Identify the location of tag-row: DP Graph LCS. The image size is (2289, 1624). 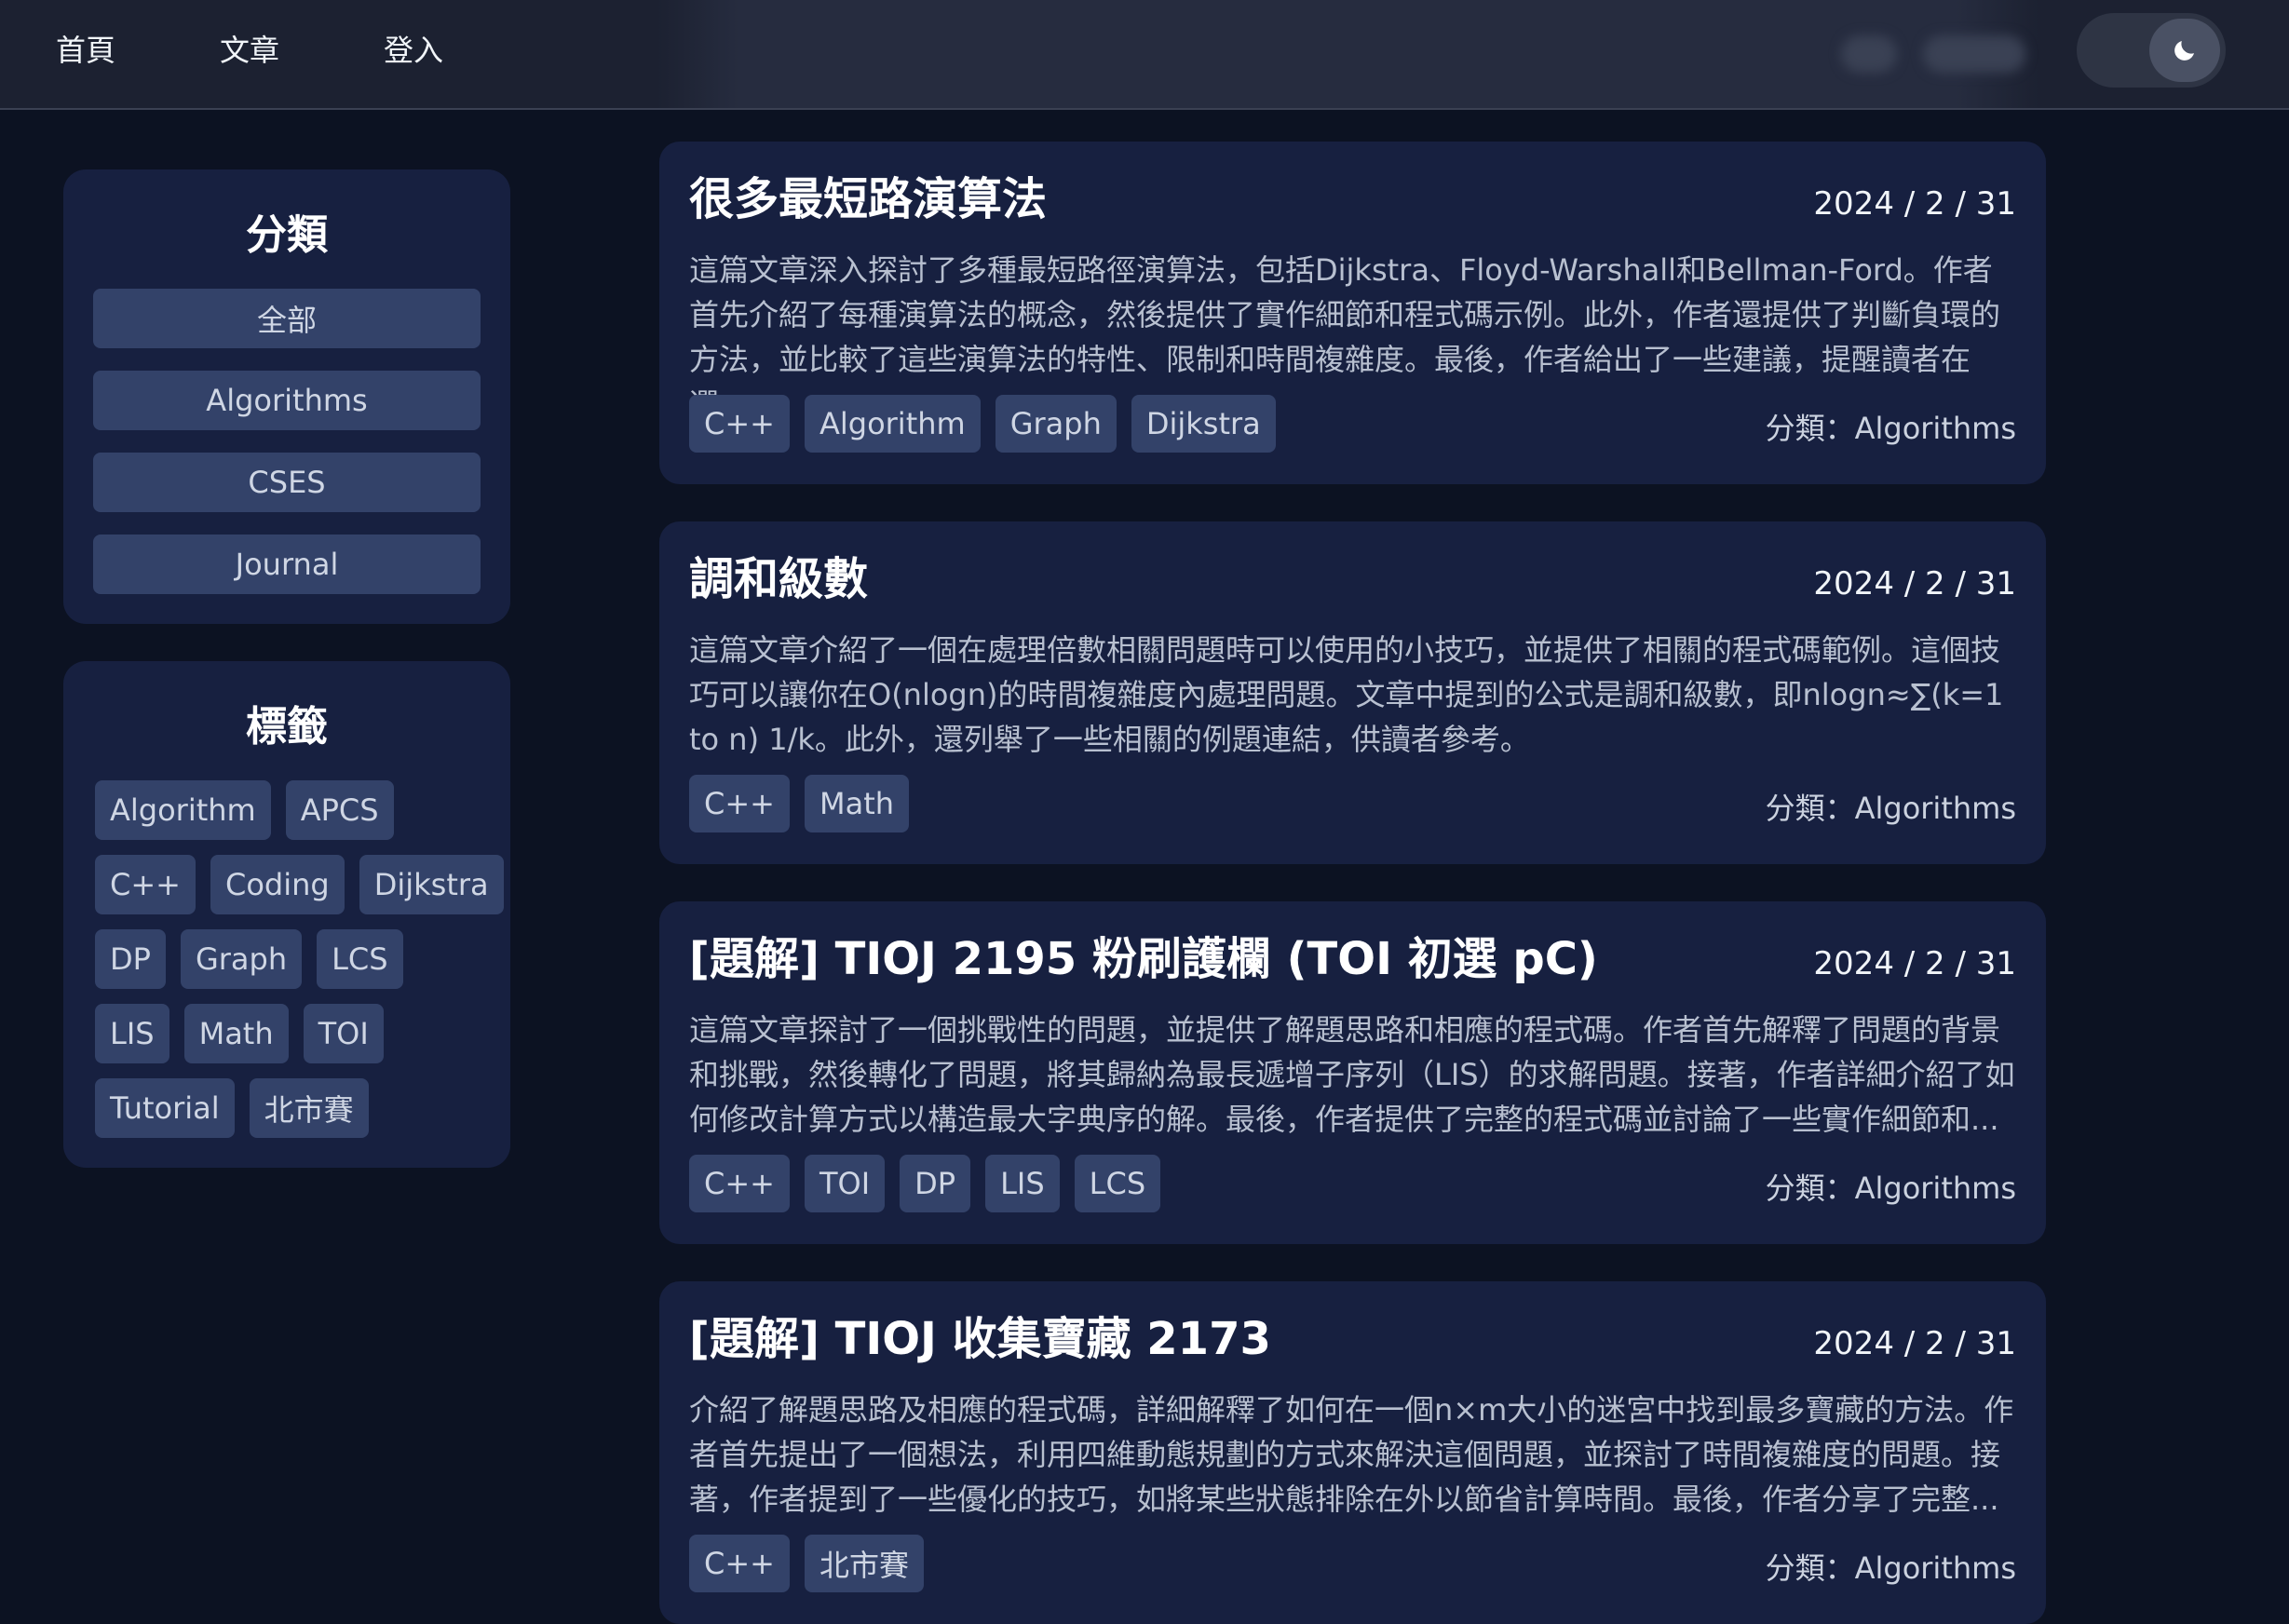
(249, 959).